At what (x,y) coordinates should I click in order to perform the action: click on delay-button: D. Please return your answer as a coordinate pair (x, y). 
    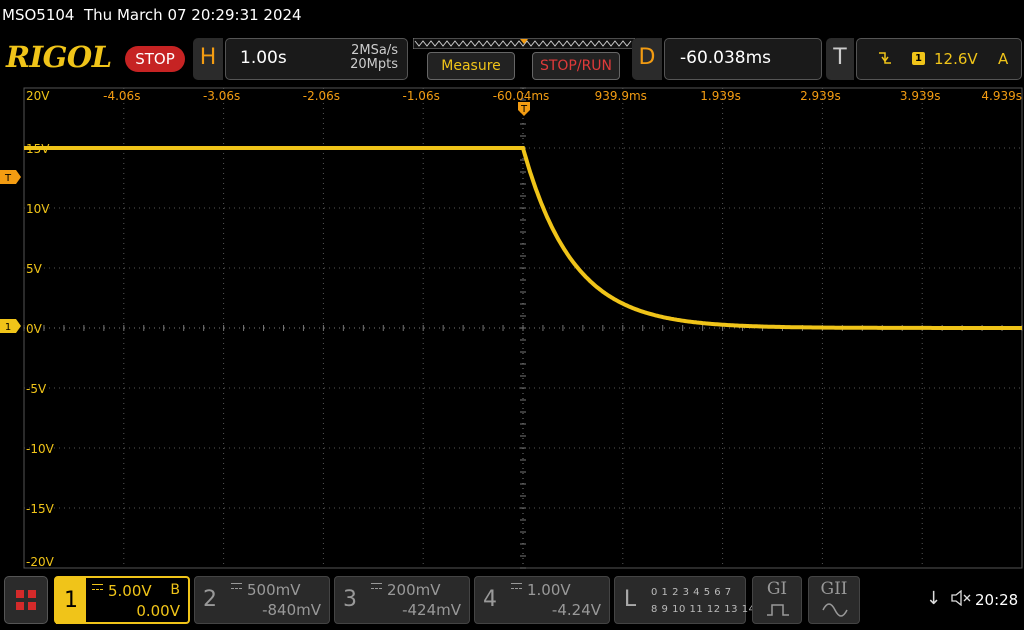
    Looking at the image, I should click on (647, 59).